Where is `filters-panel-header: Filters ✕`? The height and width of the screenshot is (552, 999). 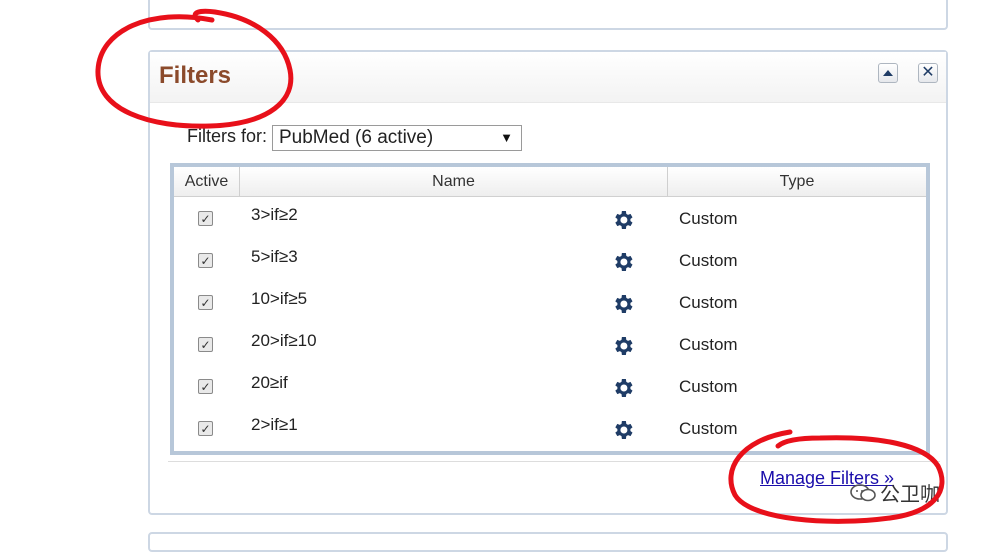 filters-panel-header: Filters ✕ is located at coordinates (548, 77).